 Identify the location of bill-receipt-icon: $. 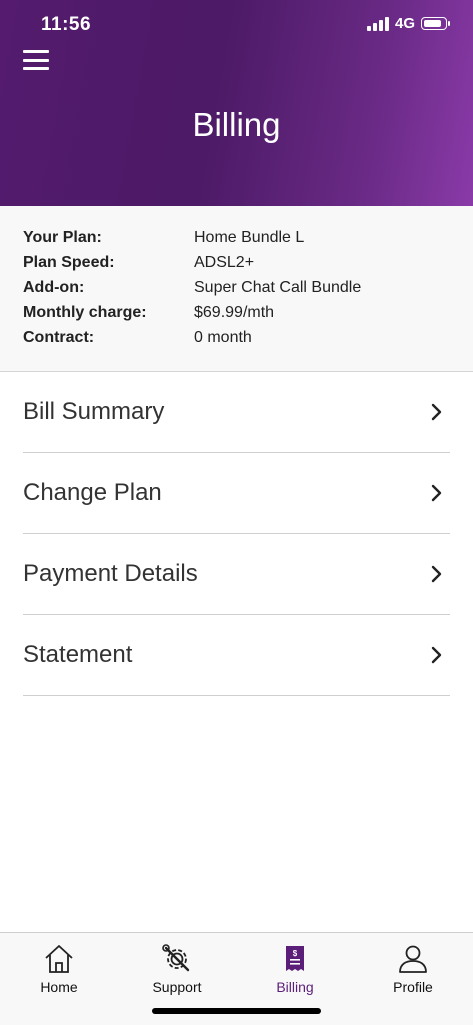
(295, 958).